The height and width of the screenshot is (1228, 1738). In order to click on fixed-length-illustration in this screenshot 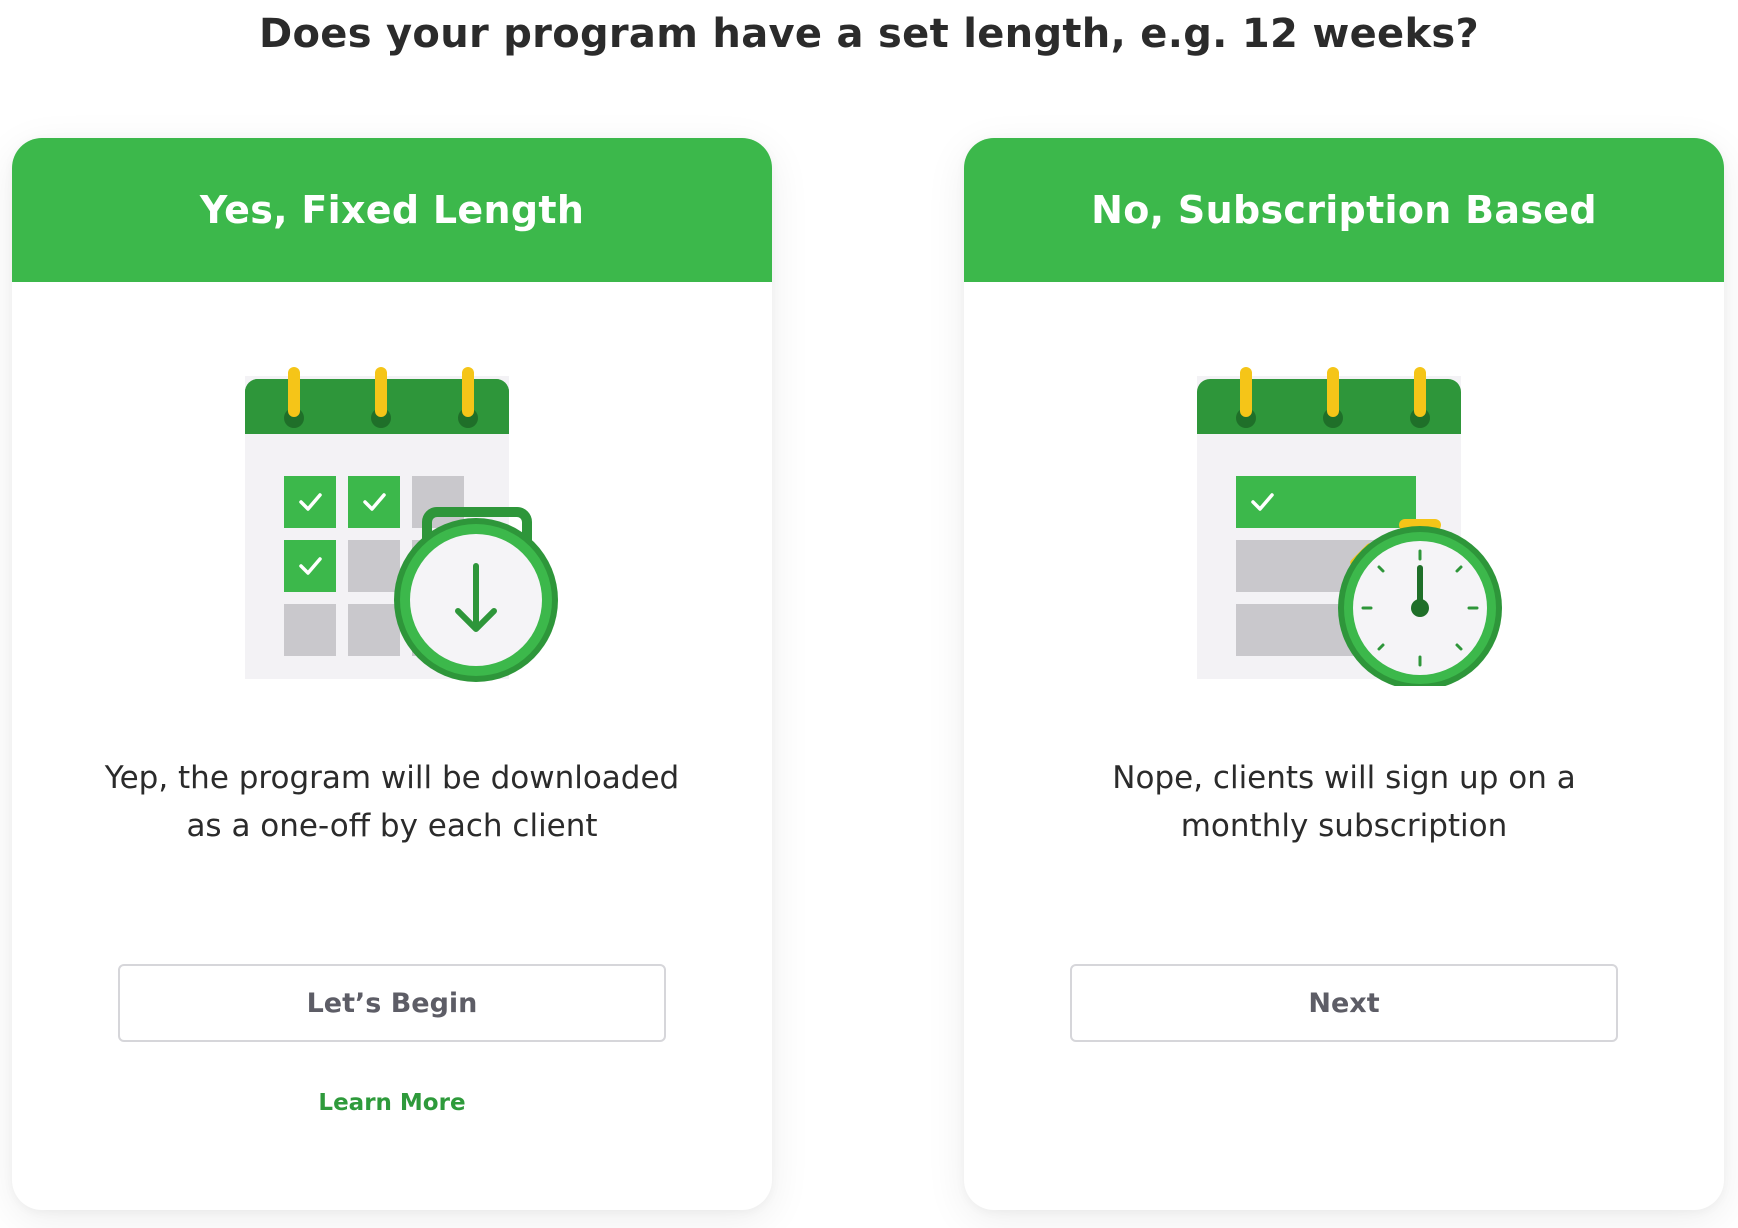, I will do `click(392, 501)`.